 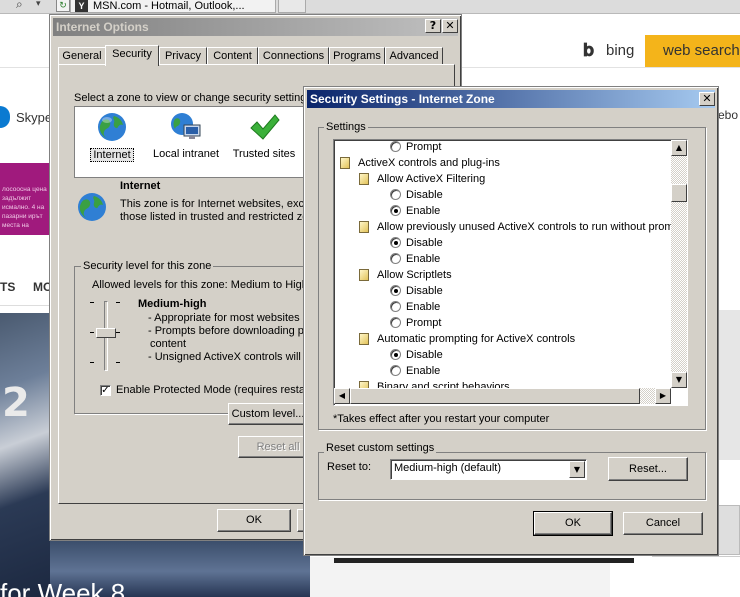 I want to click on zone-trusted-sites: Trusted sites, so click(x=264, y=135).